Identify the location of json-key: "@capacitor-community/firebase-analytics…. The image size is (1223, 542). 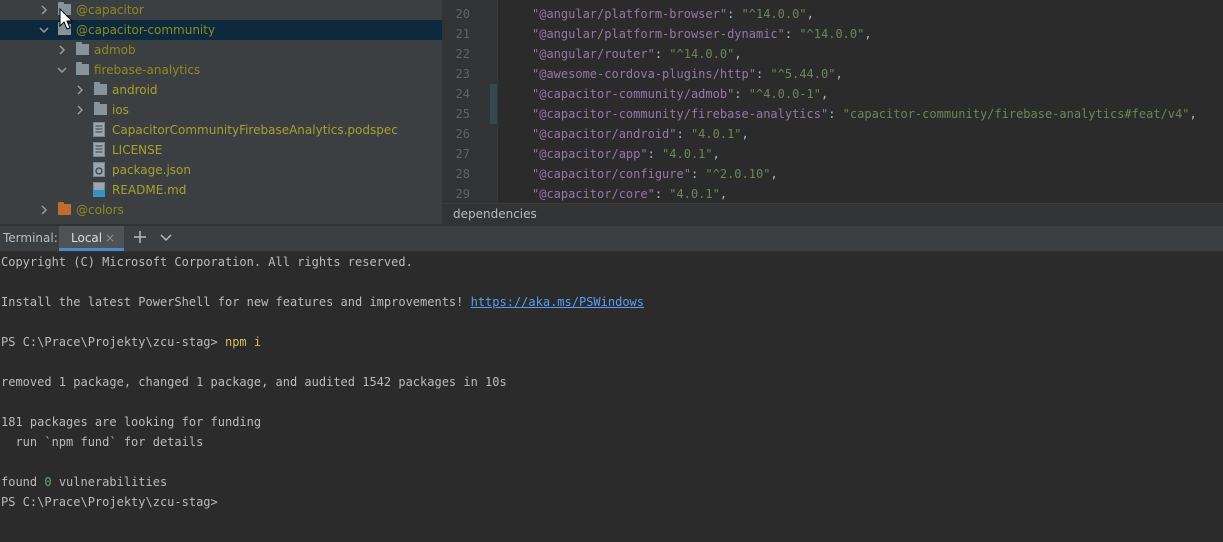
(680, 114).